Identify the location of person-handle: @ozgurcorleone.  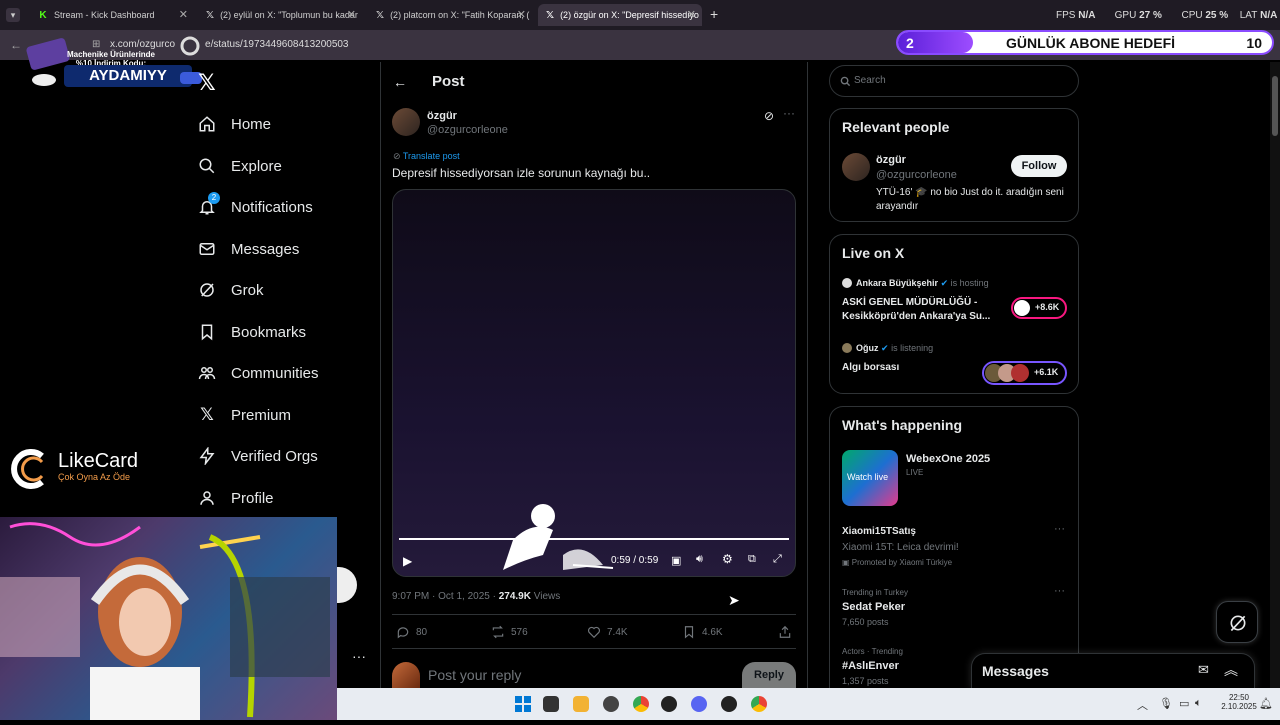
(916, 175).